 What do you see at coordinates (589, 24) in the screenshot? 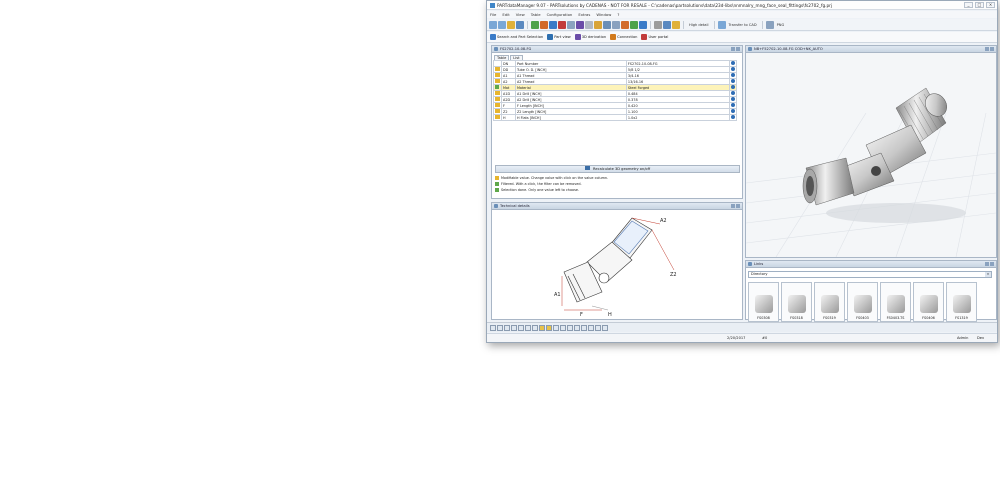
I see `settings-icon` at bounding box center [589, 24].